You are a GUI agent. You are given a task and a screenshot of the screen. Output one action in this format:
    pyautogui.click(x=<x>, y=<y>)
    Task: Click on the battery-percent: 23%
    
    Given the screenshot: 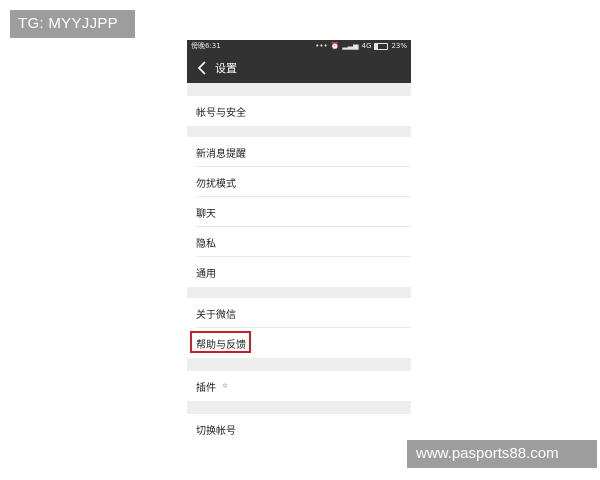 What is the action you would take?
    pyautogui.click(x=399, y=46)
    